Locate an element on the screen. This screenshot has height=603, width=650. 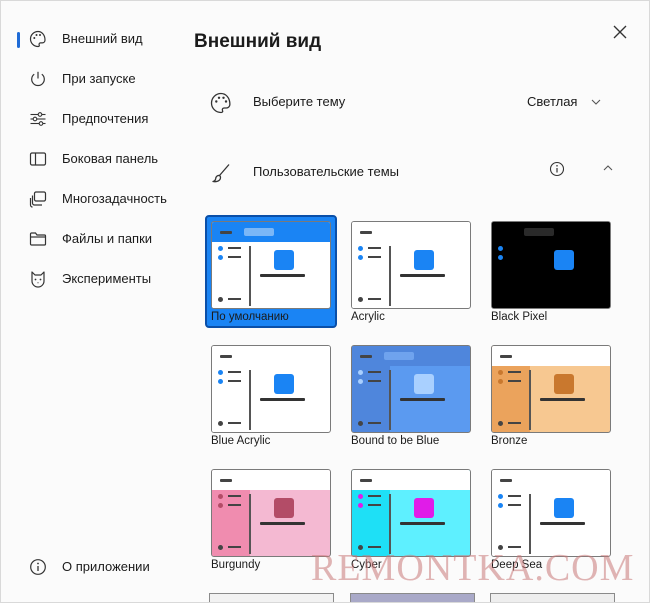
theme-name: Blue Acrylic is located at coordinates (241, 441).